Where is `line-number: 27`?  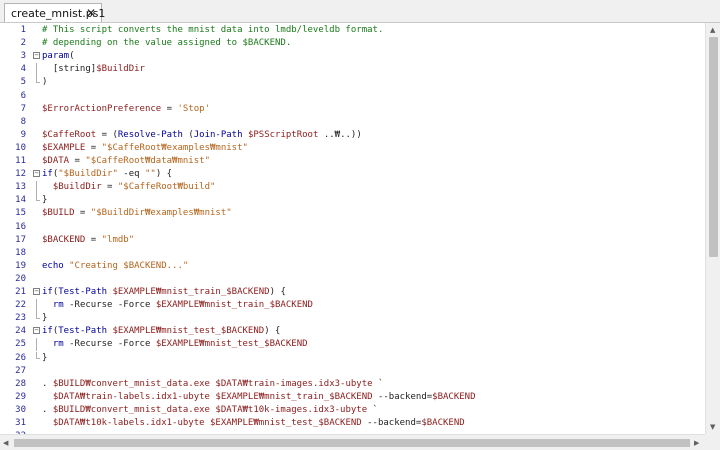 line-number: 27 is located at coordinates (20, 370).